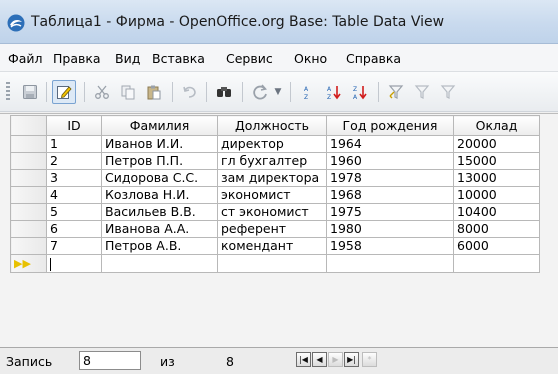 This screenshot has height=374, width=558. Describe the element at coordinates (390, 144) in the screenshot. I see `cell-birth-year: 1964` at that location.